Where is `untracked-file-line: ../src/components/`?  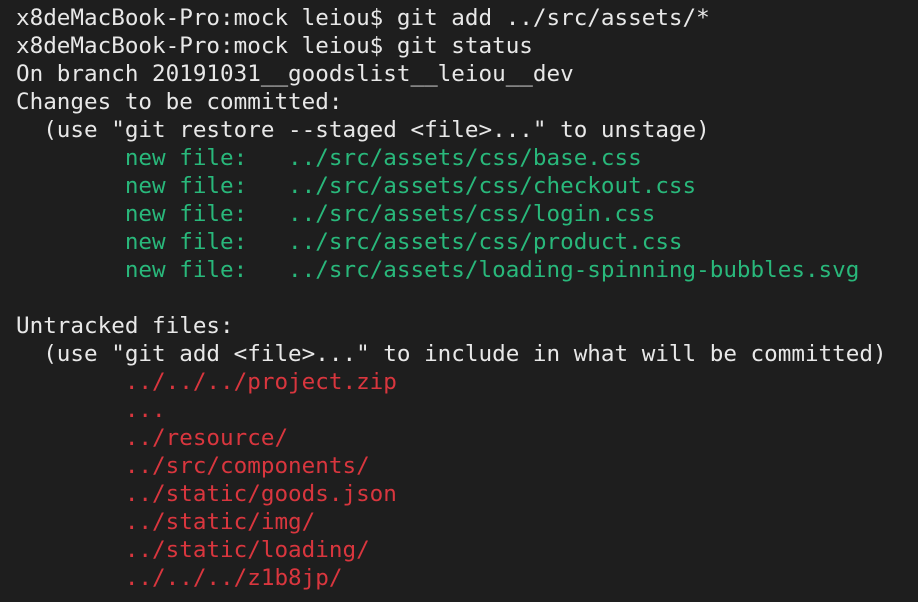 untracked-file-line: ../src/components/ is located at coordinates (193, 466).